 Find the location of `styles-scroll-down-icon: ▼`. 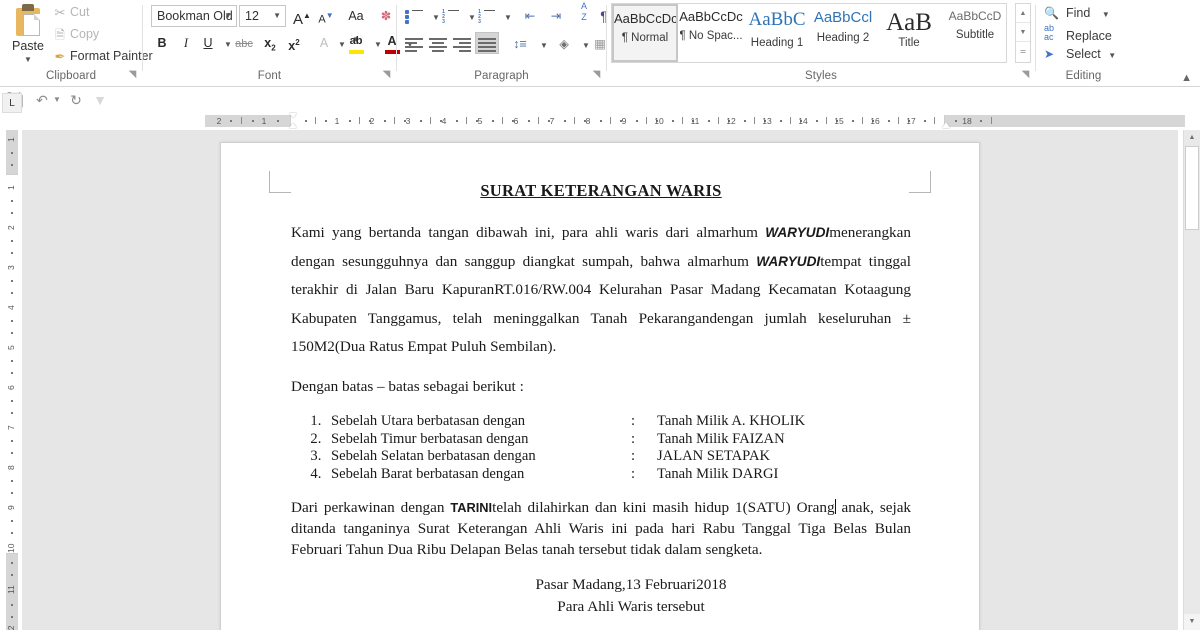

styles-scroll-down-icon: ▼ is located at coordinates (1023, 32).